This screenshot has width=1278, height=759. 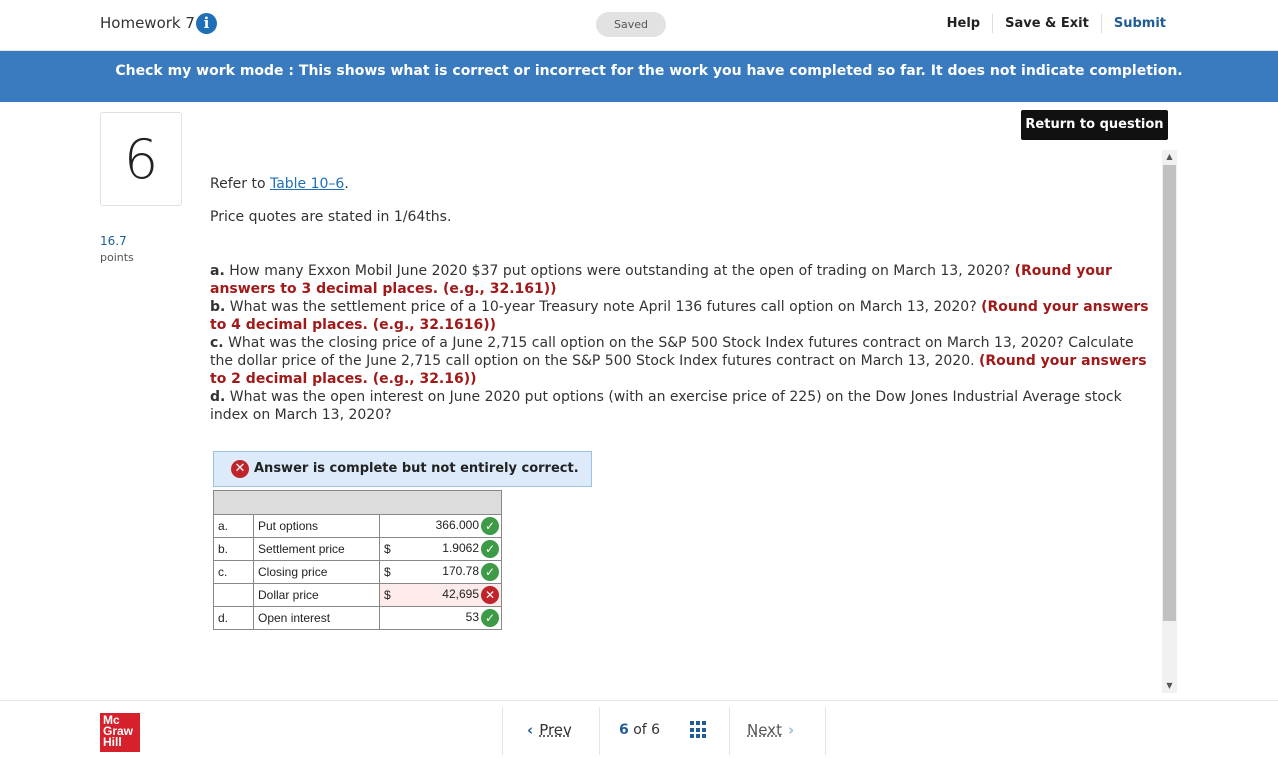 What do you see at coordinates (555, 730) in the screenshot?
I see `prev-label: Prev` at bounding box center [555, 730].